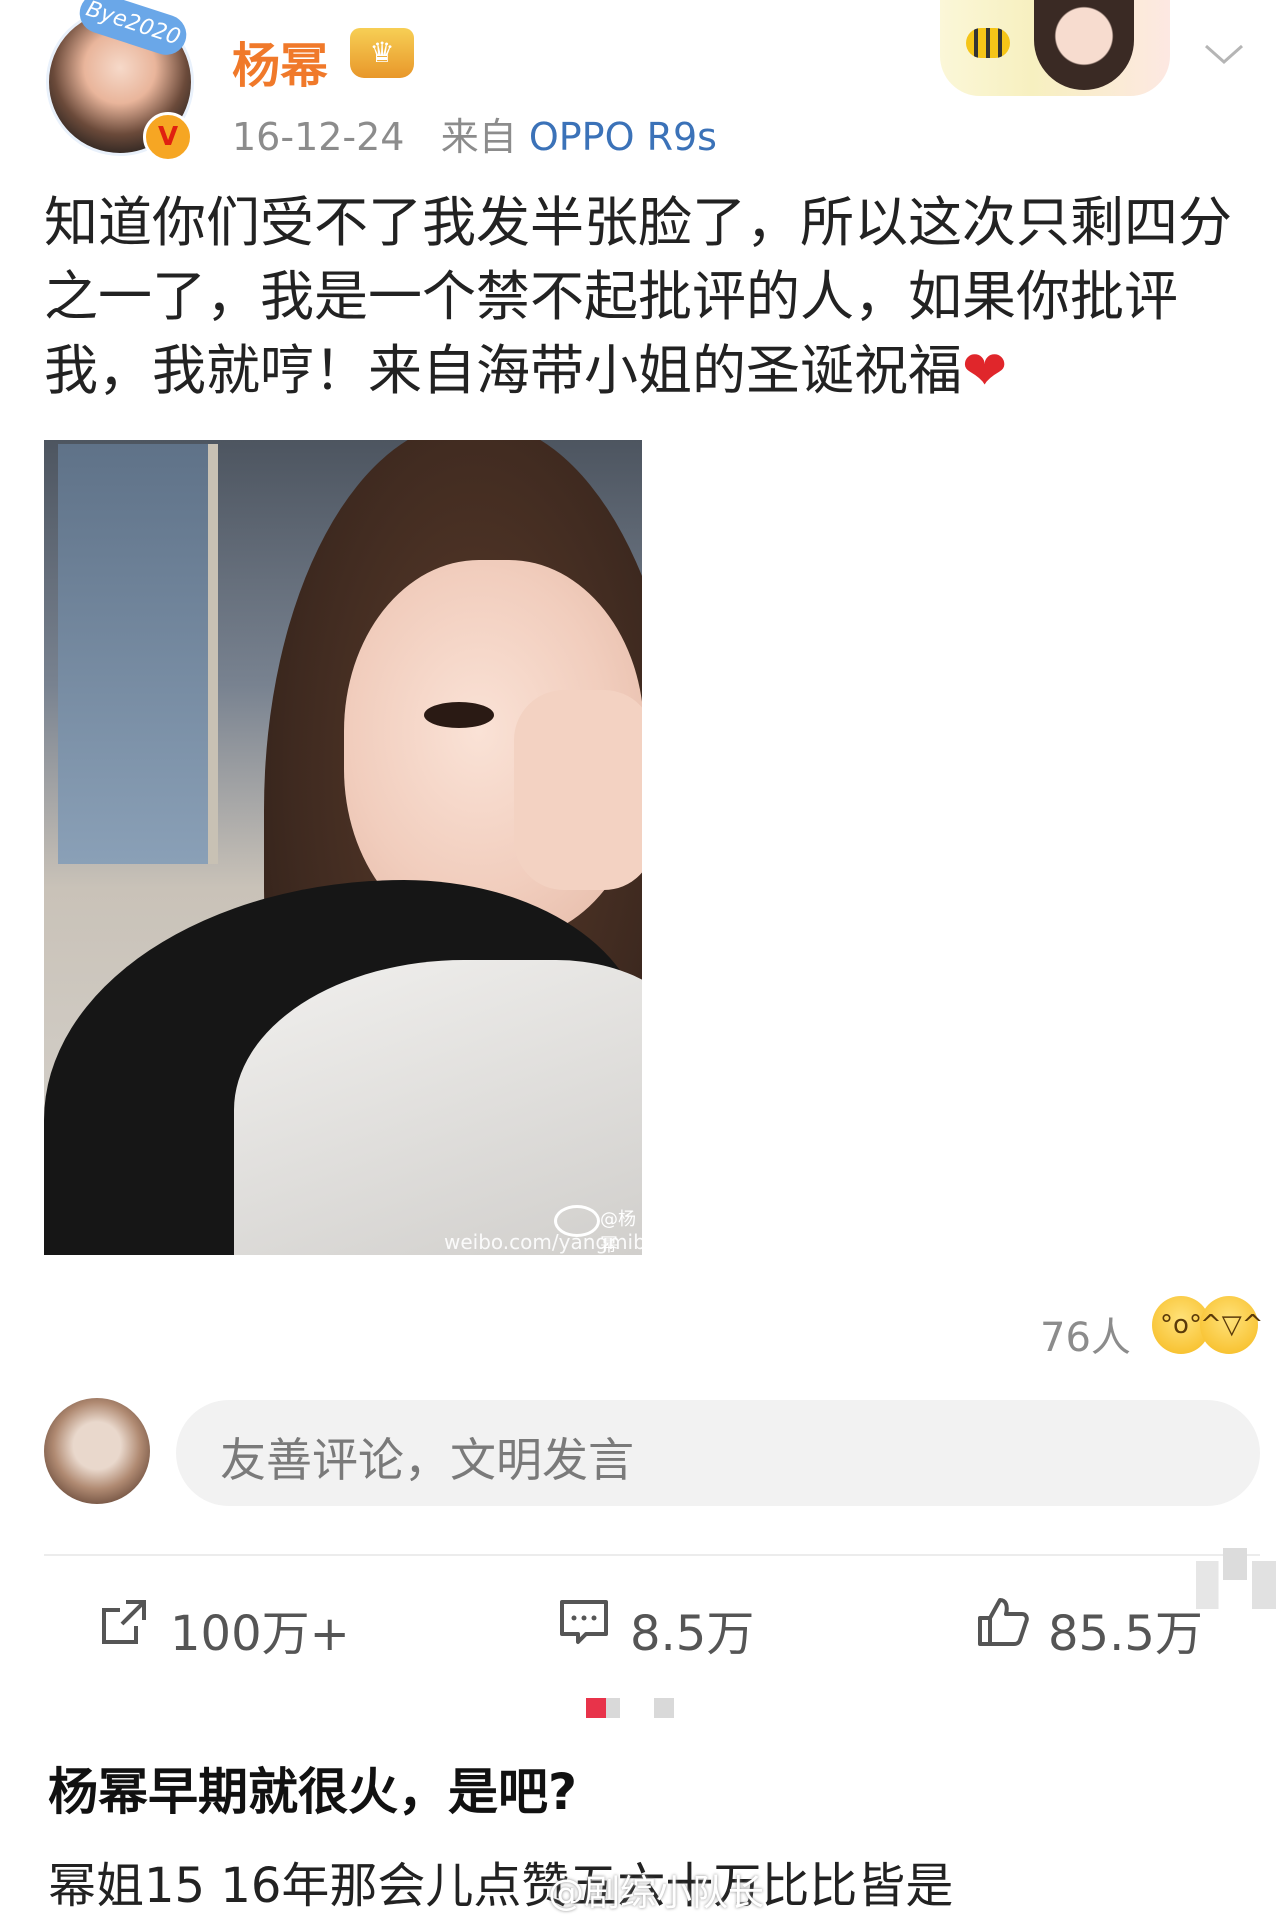 Image resolution: width=1284 pixels, height=1916 pixels. Describe the element at coordinates (578, 790) in the screenshot. I see `photo-hand` at that location.